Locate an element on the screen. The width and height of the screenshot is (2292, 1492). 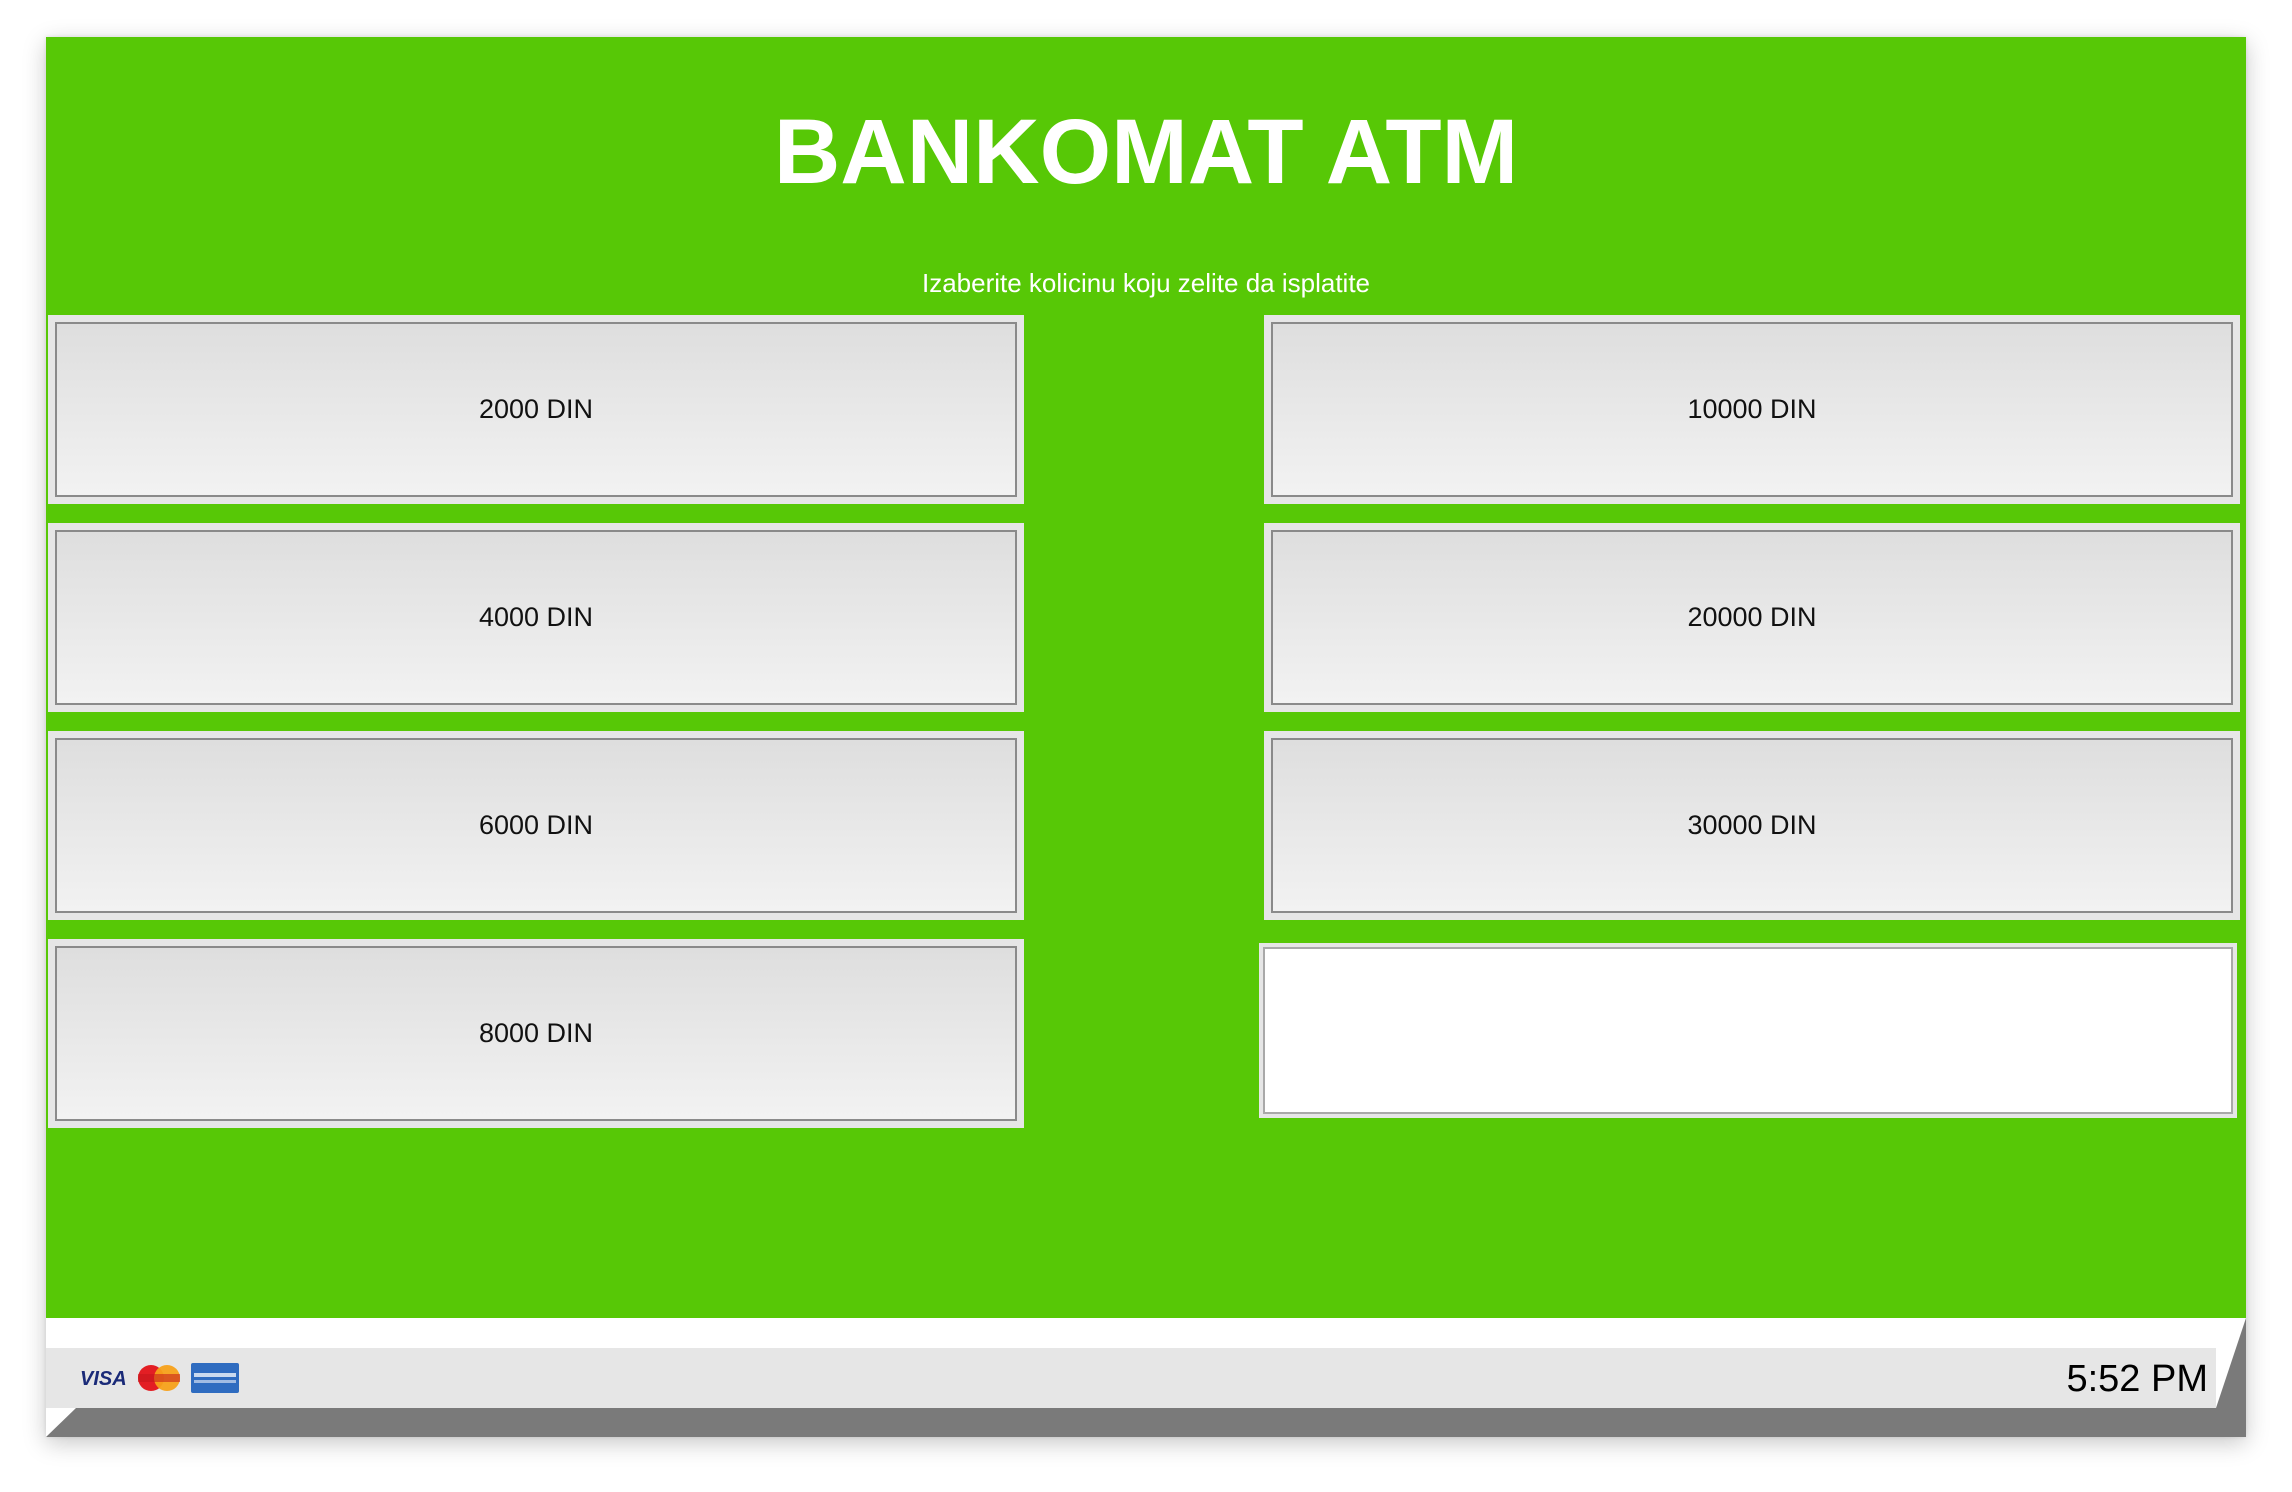
american-express-icon is located at coordinates (215, 1378).